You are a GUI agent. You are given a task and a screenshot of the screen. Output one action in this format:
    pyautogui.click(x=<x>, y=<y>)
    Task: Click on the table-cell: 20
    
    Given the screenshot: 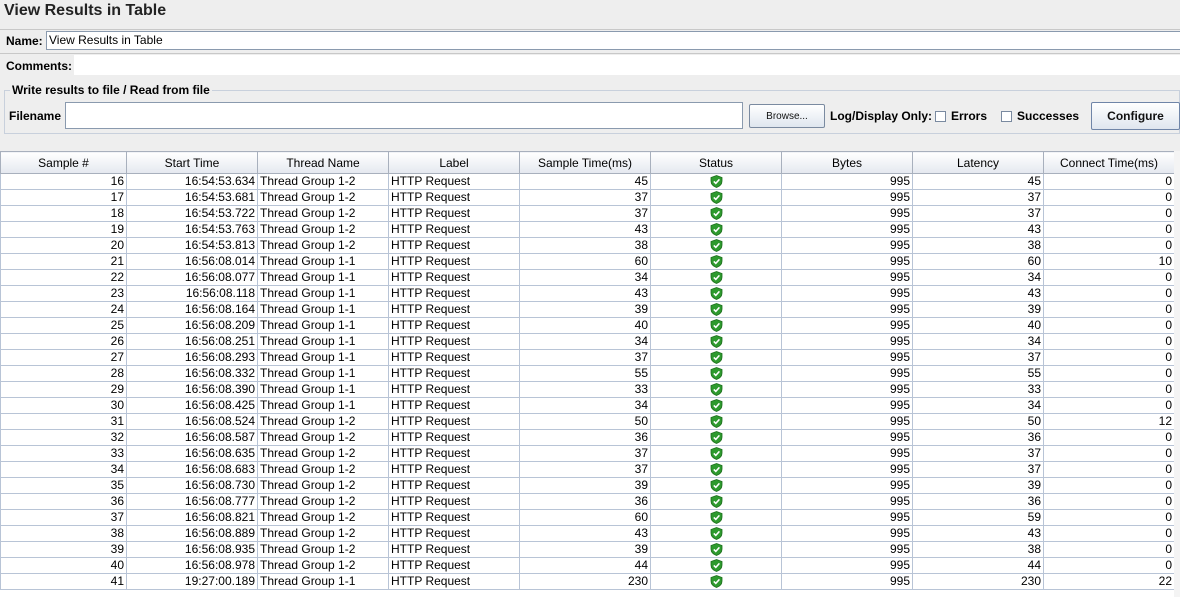 What is the action you would take?
    pyautogui.click(x=63, y=245)
    